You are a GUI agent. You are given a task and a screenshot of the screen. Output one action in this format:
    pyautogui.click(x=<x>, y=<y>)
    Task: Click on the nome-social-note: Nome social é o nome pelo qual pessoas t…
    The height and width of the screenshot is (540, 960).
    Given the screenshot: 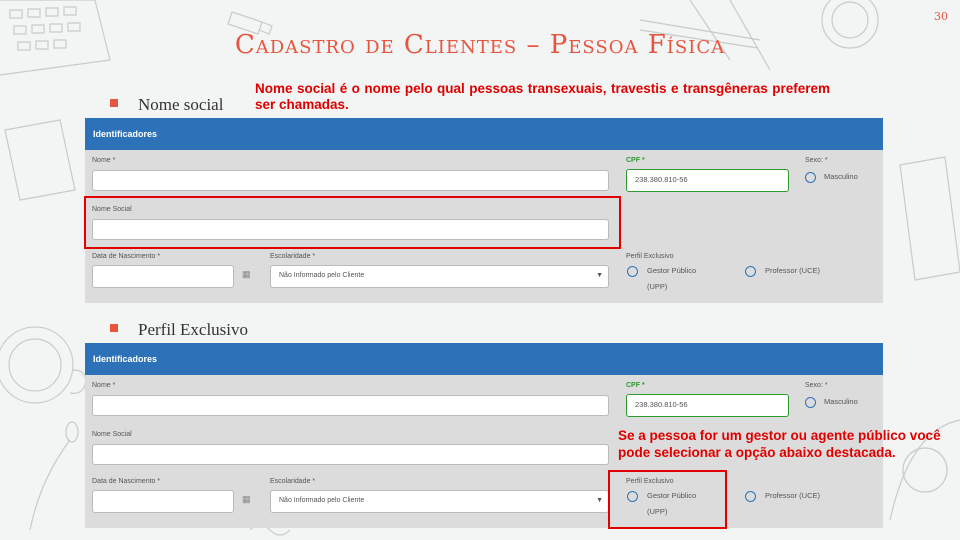 What is the action you would take?
    pyautogui.click(x=542, y=96)
    